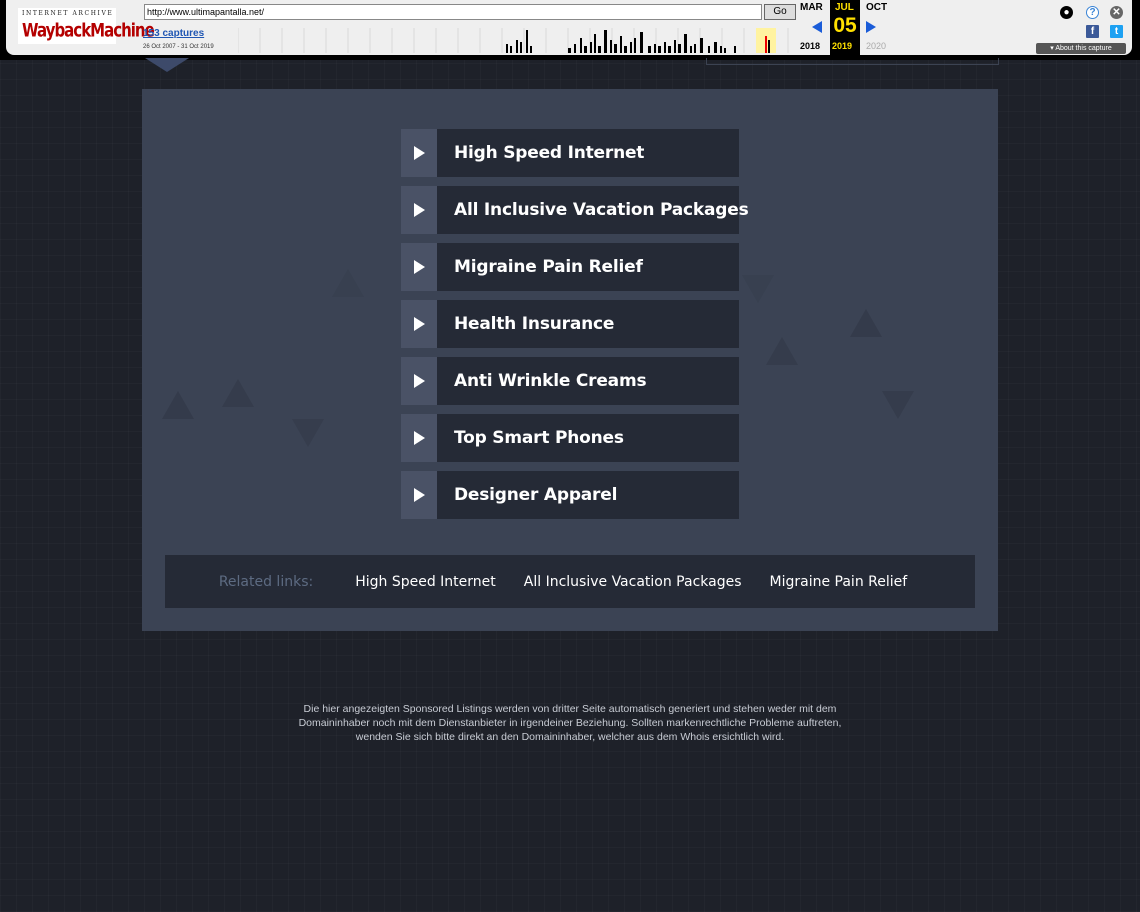 The height and width of the screenshot is (912, 1140). What do you see at coordinates (876, 46) in the screenshot?
I see `wayback-next-year: 2020` at bounding box center [876, 46].